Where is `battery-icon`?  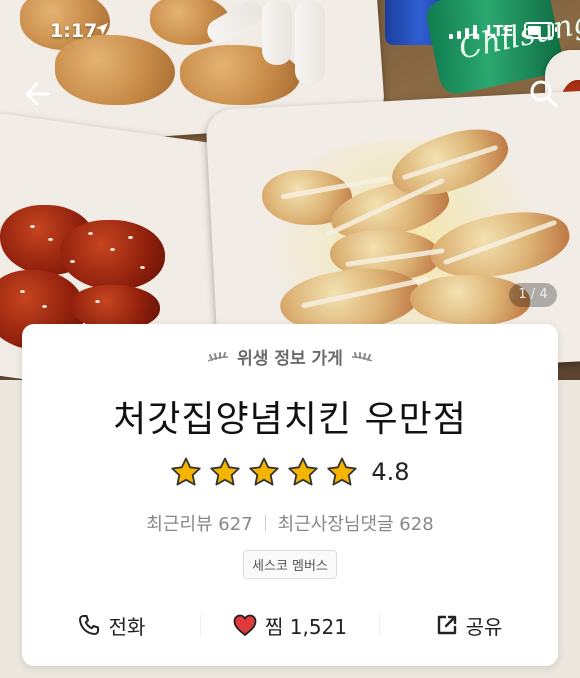 battery-icon is located at coordinates (540, 30).